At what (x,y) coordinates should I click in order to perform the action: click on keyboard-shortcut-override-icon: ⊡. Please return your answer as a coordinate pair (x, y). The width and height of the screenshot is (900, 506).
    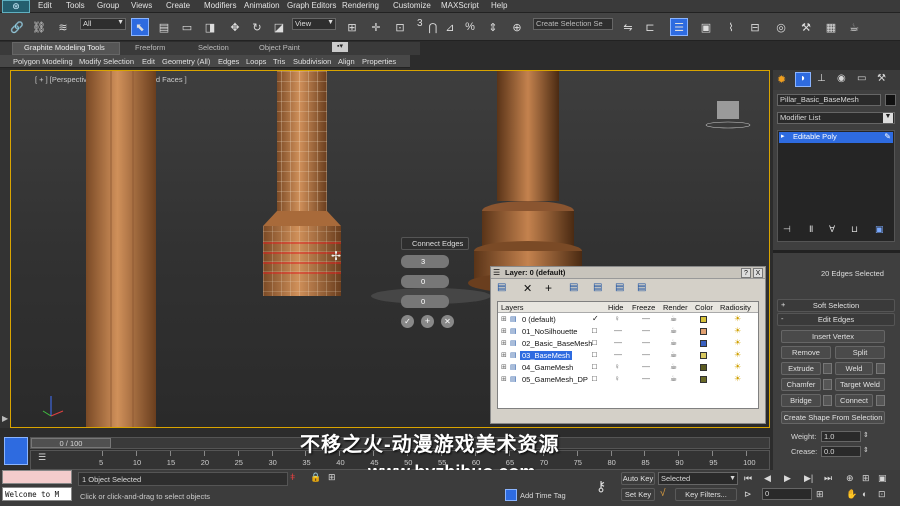
    Looking at the image, I should click on (400, 27).